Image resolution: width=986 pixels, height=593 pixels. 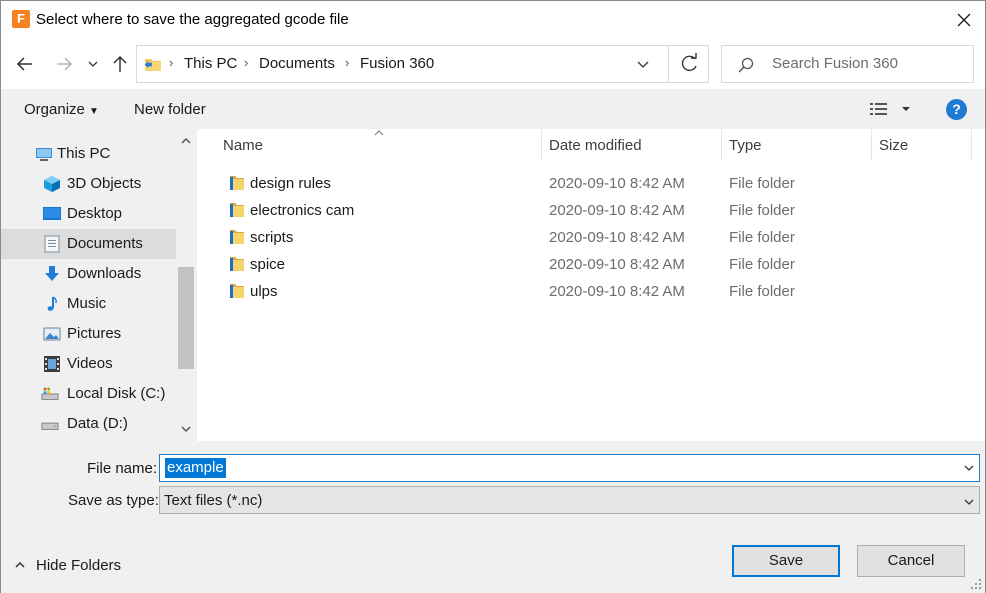 I want to click on save-as-type-select: Text files (*.nc), so click(x=569, y=500).